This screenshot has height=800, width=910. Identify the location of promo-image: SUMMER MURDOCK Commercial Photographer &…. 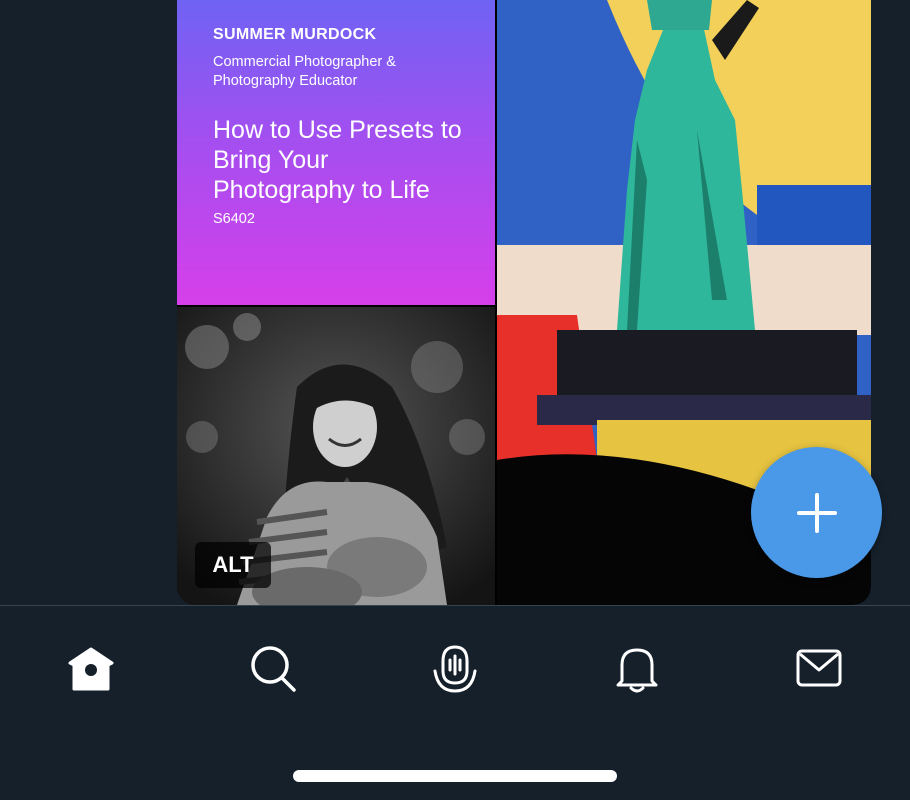
(336, 152).